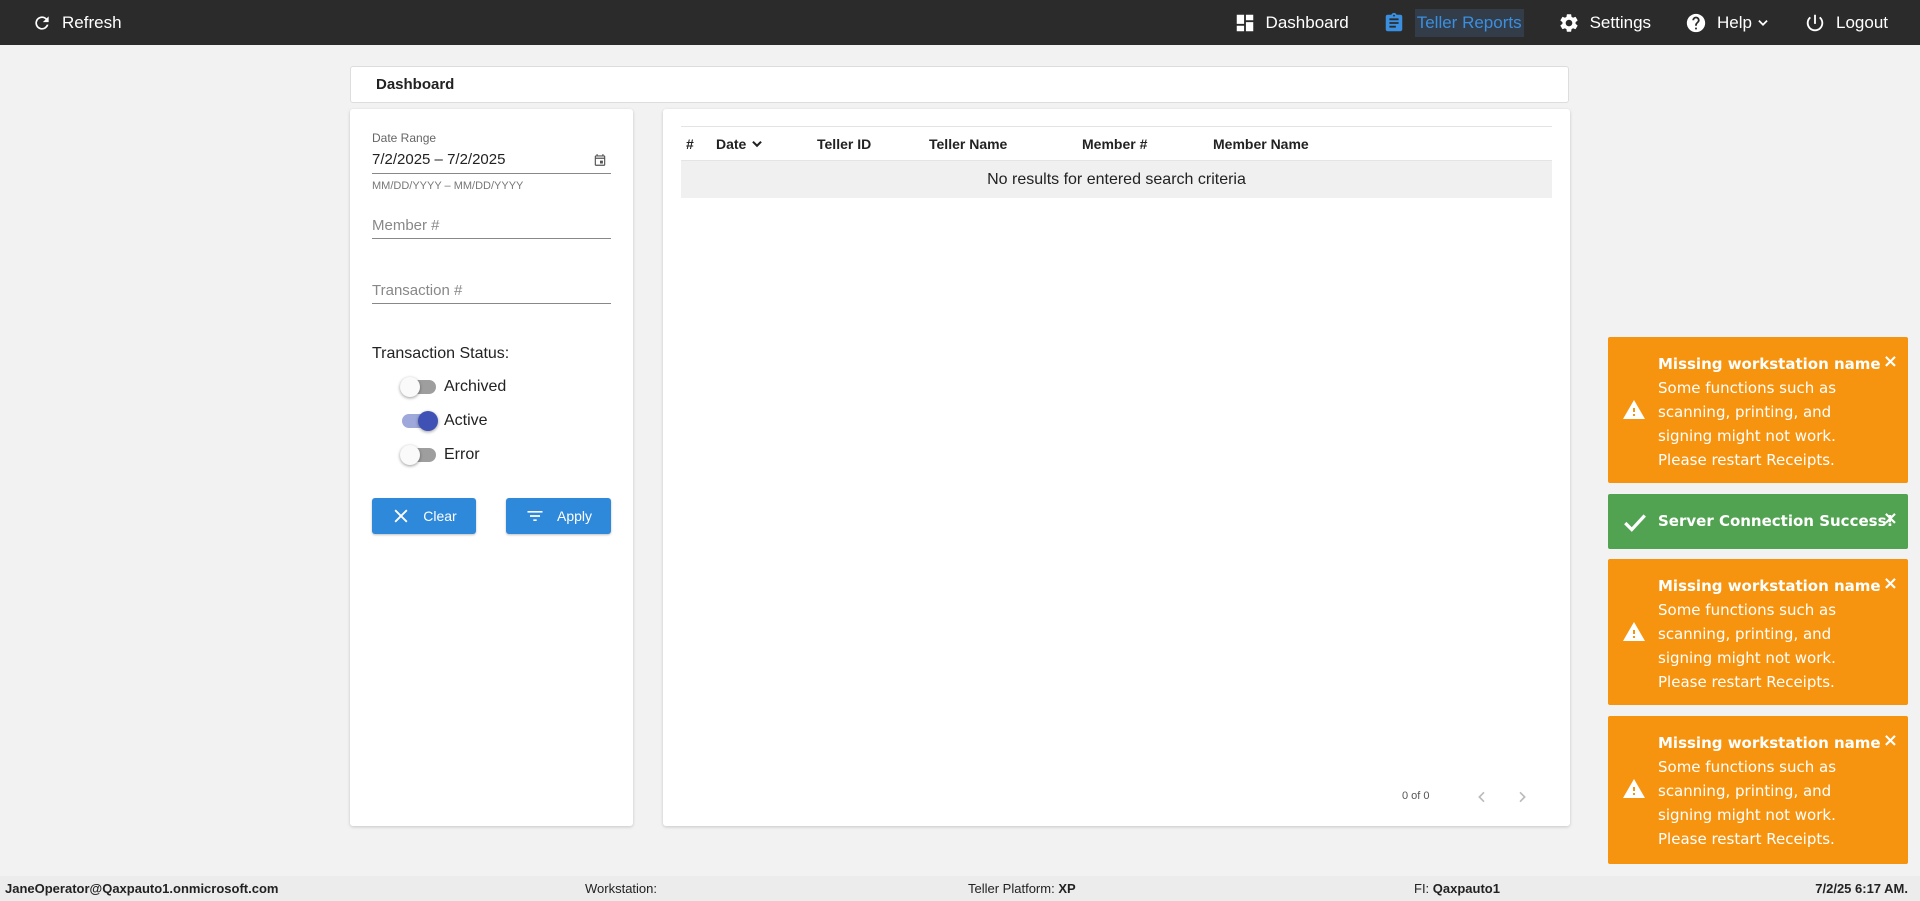 The width and height of the screenshot is (1920, 901). I want to click on toast-success: Server Connection Success! ×, so click(1758, 521).